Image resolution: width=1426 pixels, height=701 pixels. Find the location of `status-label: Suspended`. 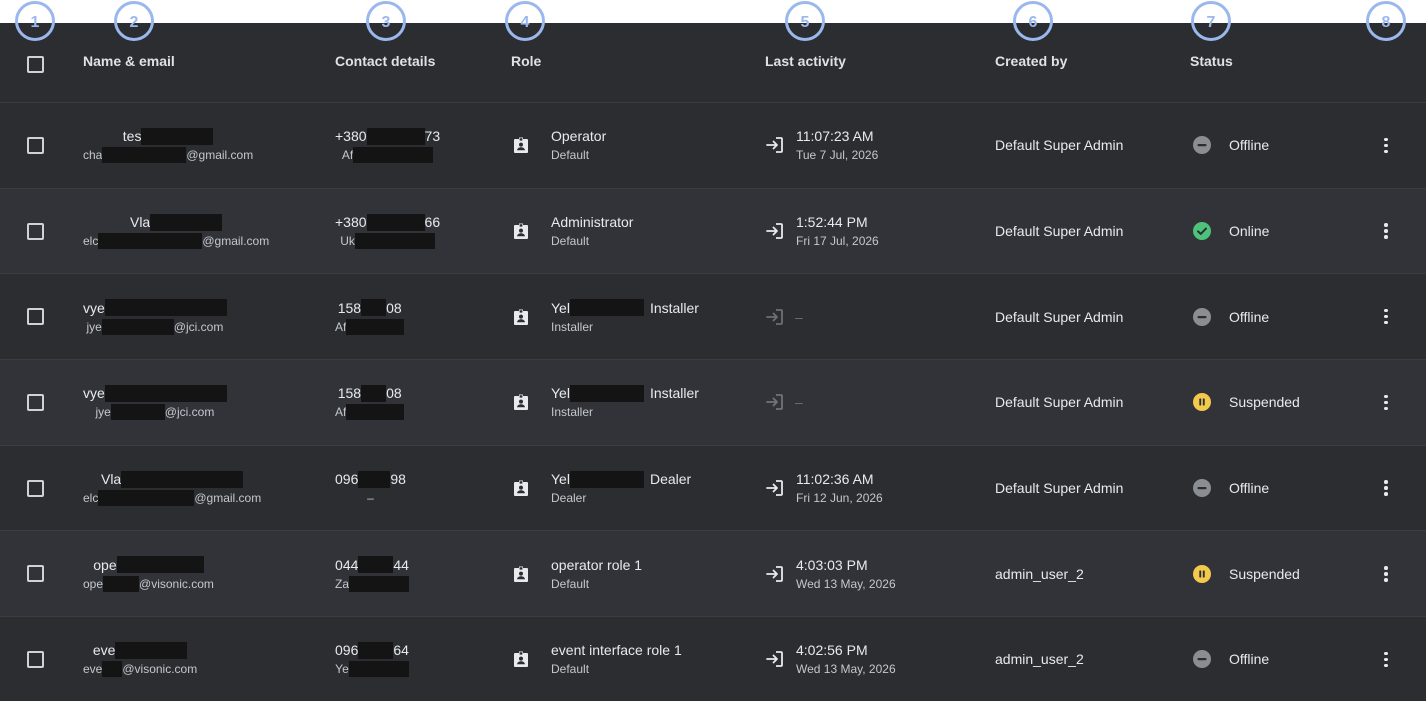

status-label: Suspended is located at coordinates (1264, 573).